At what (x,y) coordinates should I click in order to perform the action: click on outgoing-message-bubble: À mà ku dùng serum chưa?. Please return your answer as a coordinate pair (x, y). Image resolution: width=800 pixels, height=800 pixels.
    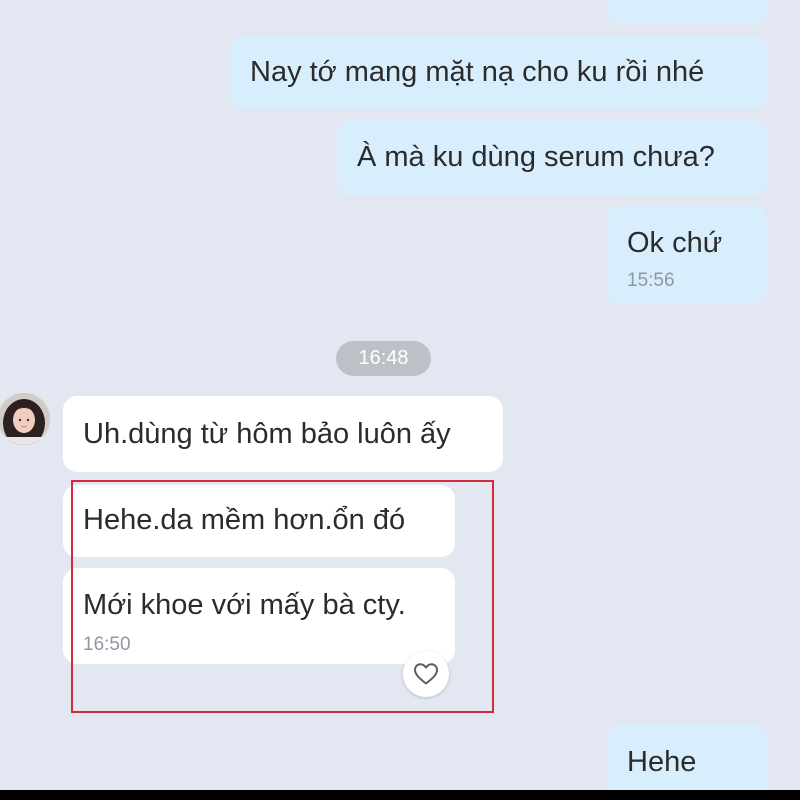
    Looking at the image, I should click on (552, 158).